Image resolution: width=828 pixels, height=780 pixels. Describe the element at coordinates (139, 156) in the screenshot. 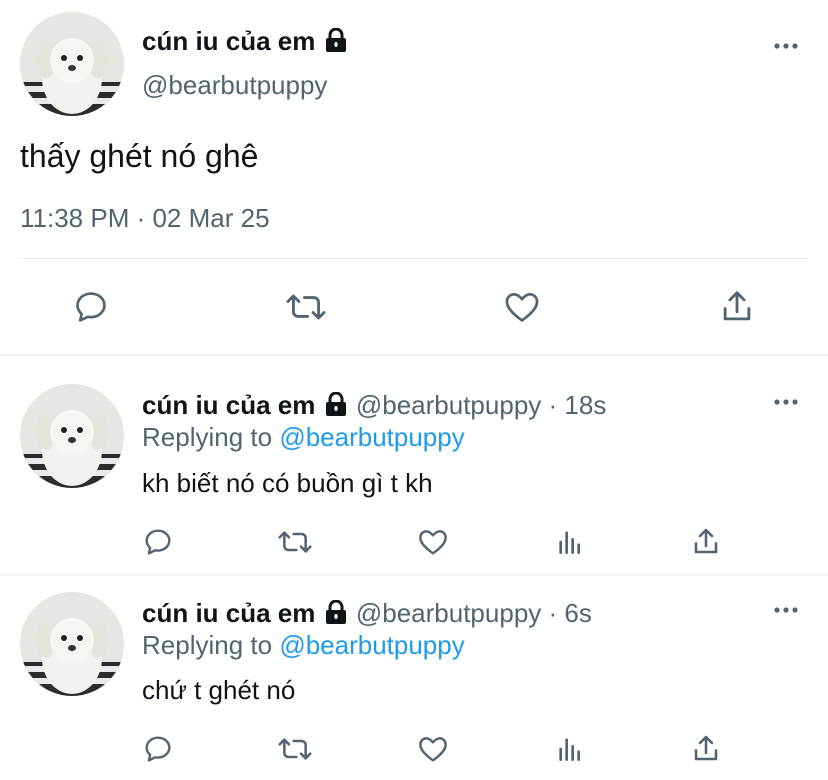

I see `tweet-text: thấy ghét nó ghê` at that location.